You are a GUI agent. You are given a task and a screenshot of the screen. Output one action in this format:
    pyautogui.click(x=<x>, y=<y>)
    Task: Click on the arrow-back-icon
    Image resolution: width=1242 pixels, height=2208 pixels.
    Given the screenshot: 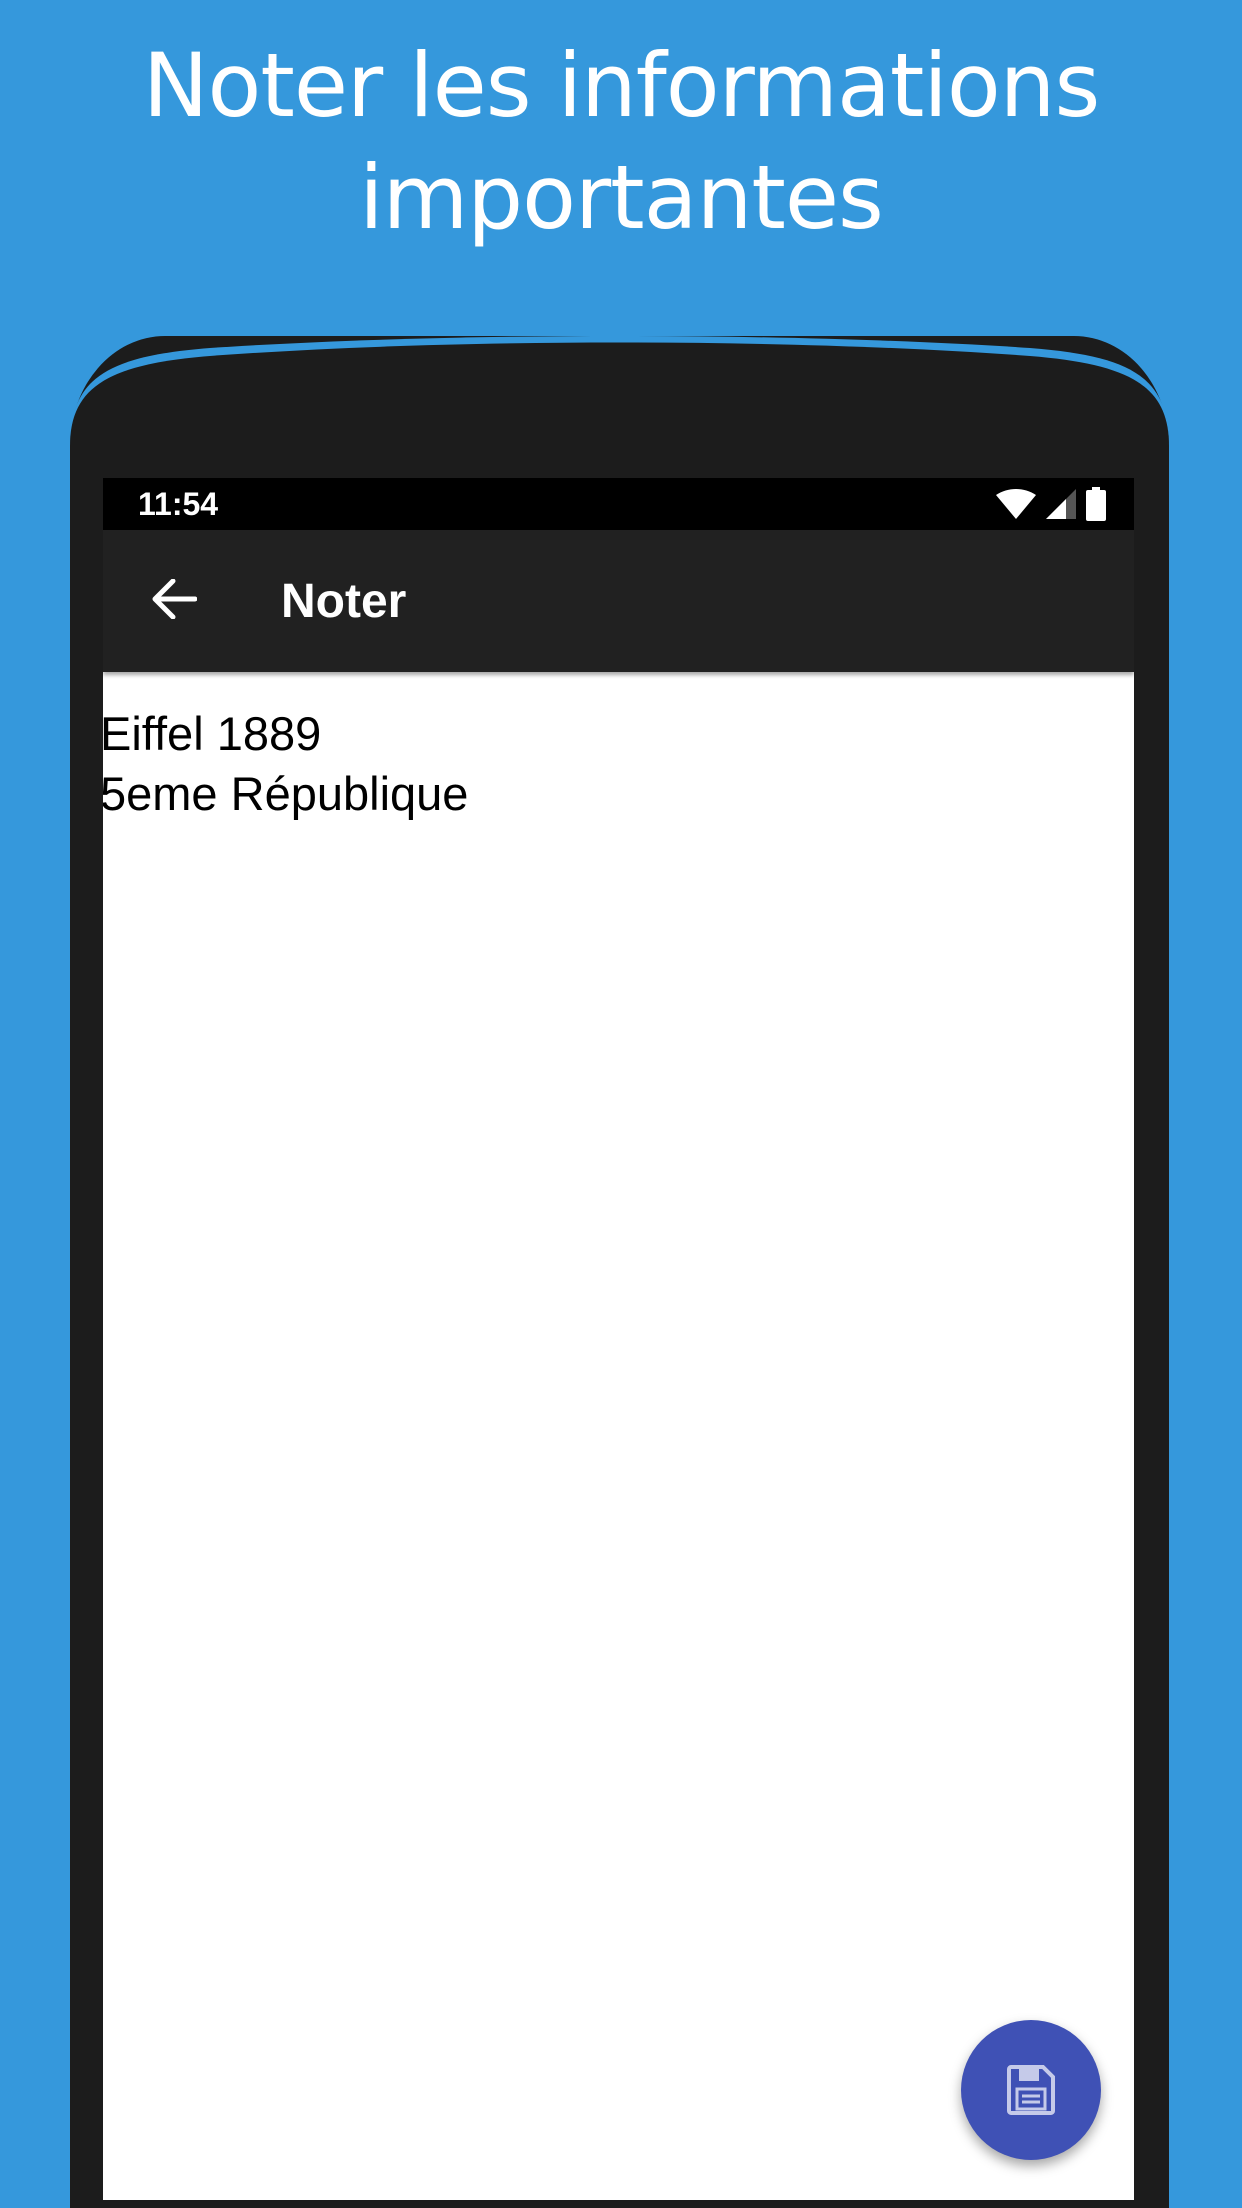 What is the action you would take?
    pyautogui.click(x=174, y=600)
    